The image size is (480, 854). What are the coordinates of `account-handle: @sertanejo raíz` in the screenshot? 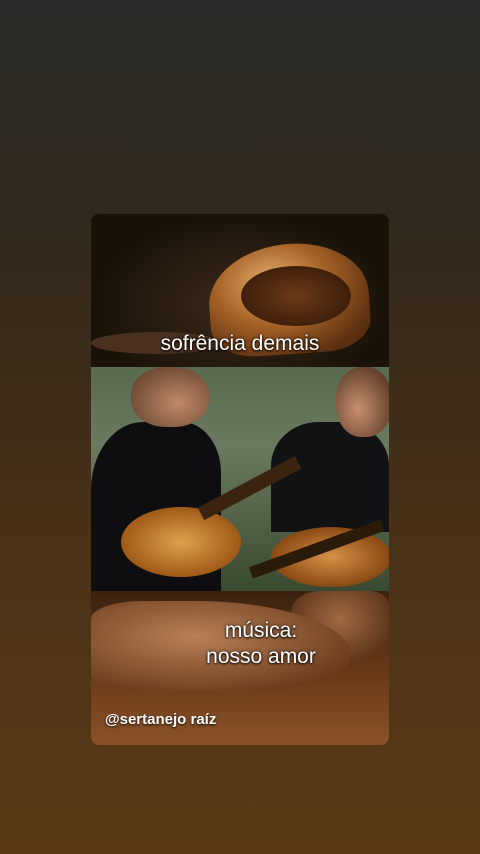 It's located at (160, 719).